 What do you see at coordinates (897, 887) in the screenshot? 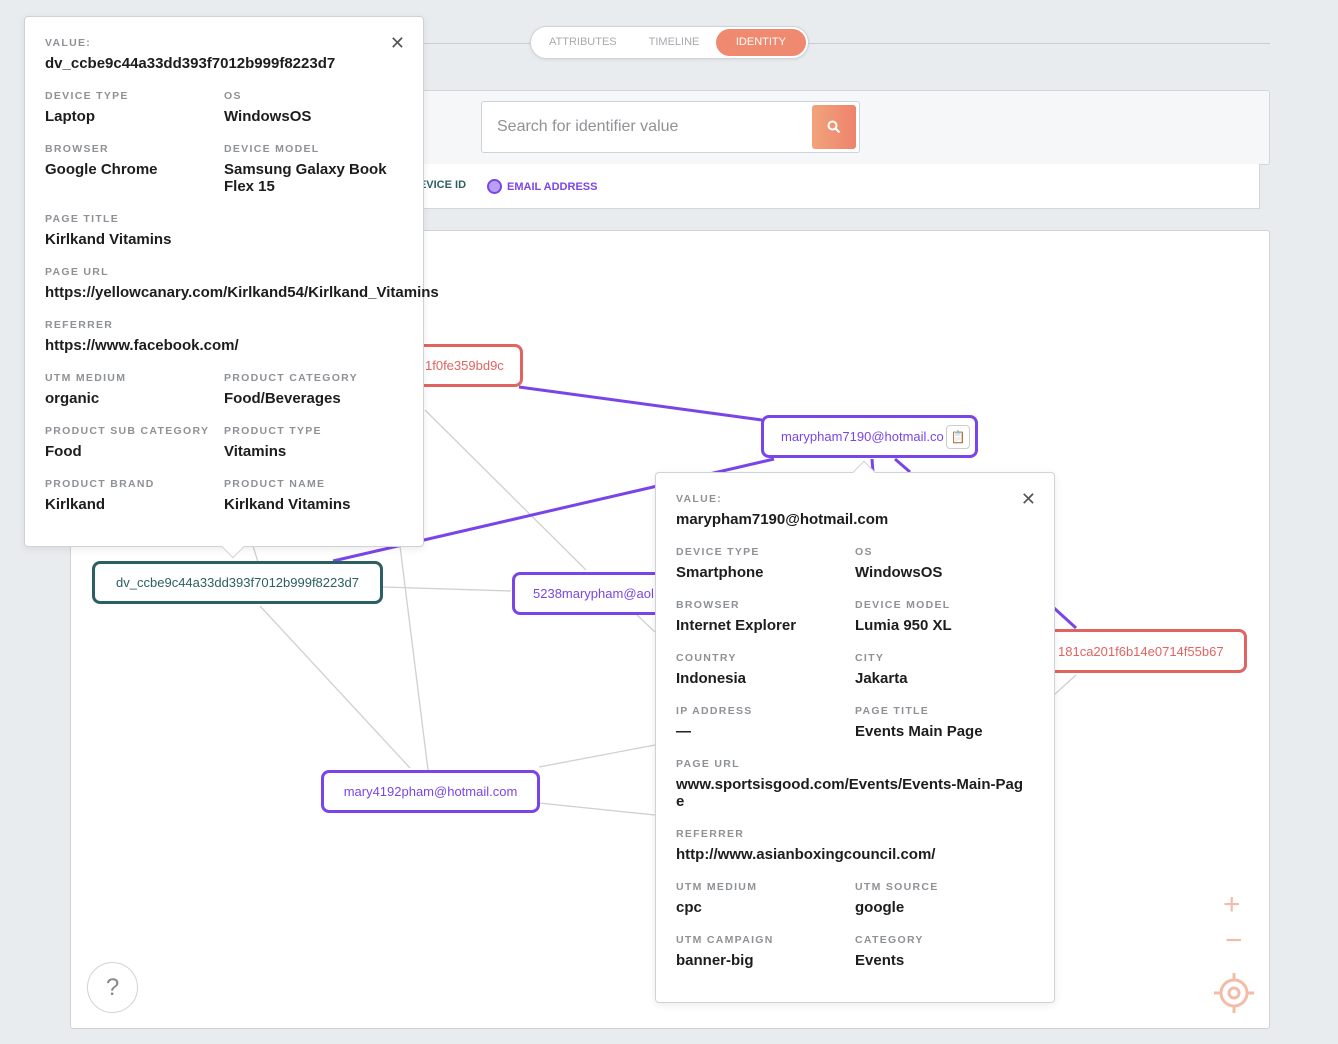
I see `field-label: UTM SOURCE` at bounding box center [897, 887].